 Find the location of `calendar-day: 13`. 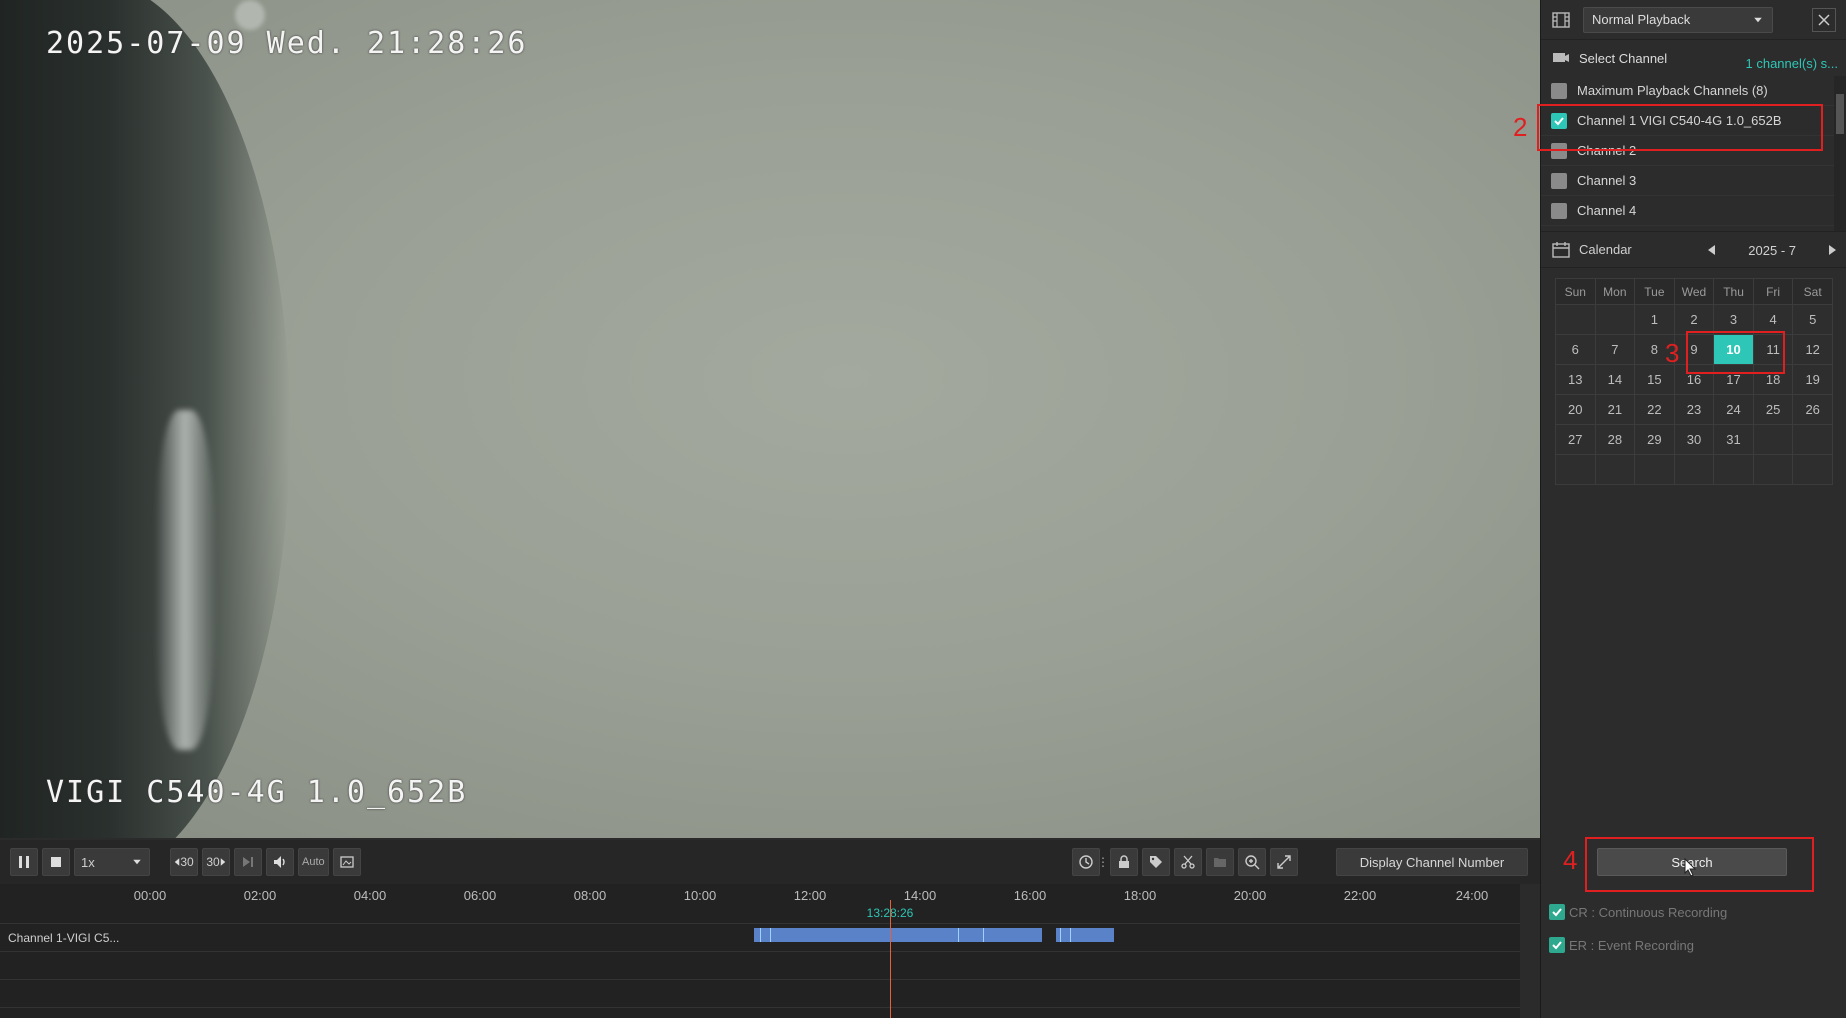

calendar-day: 13 is located at coordinates (1575, 379).